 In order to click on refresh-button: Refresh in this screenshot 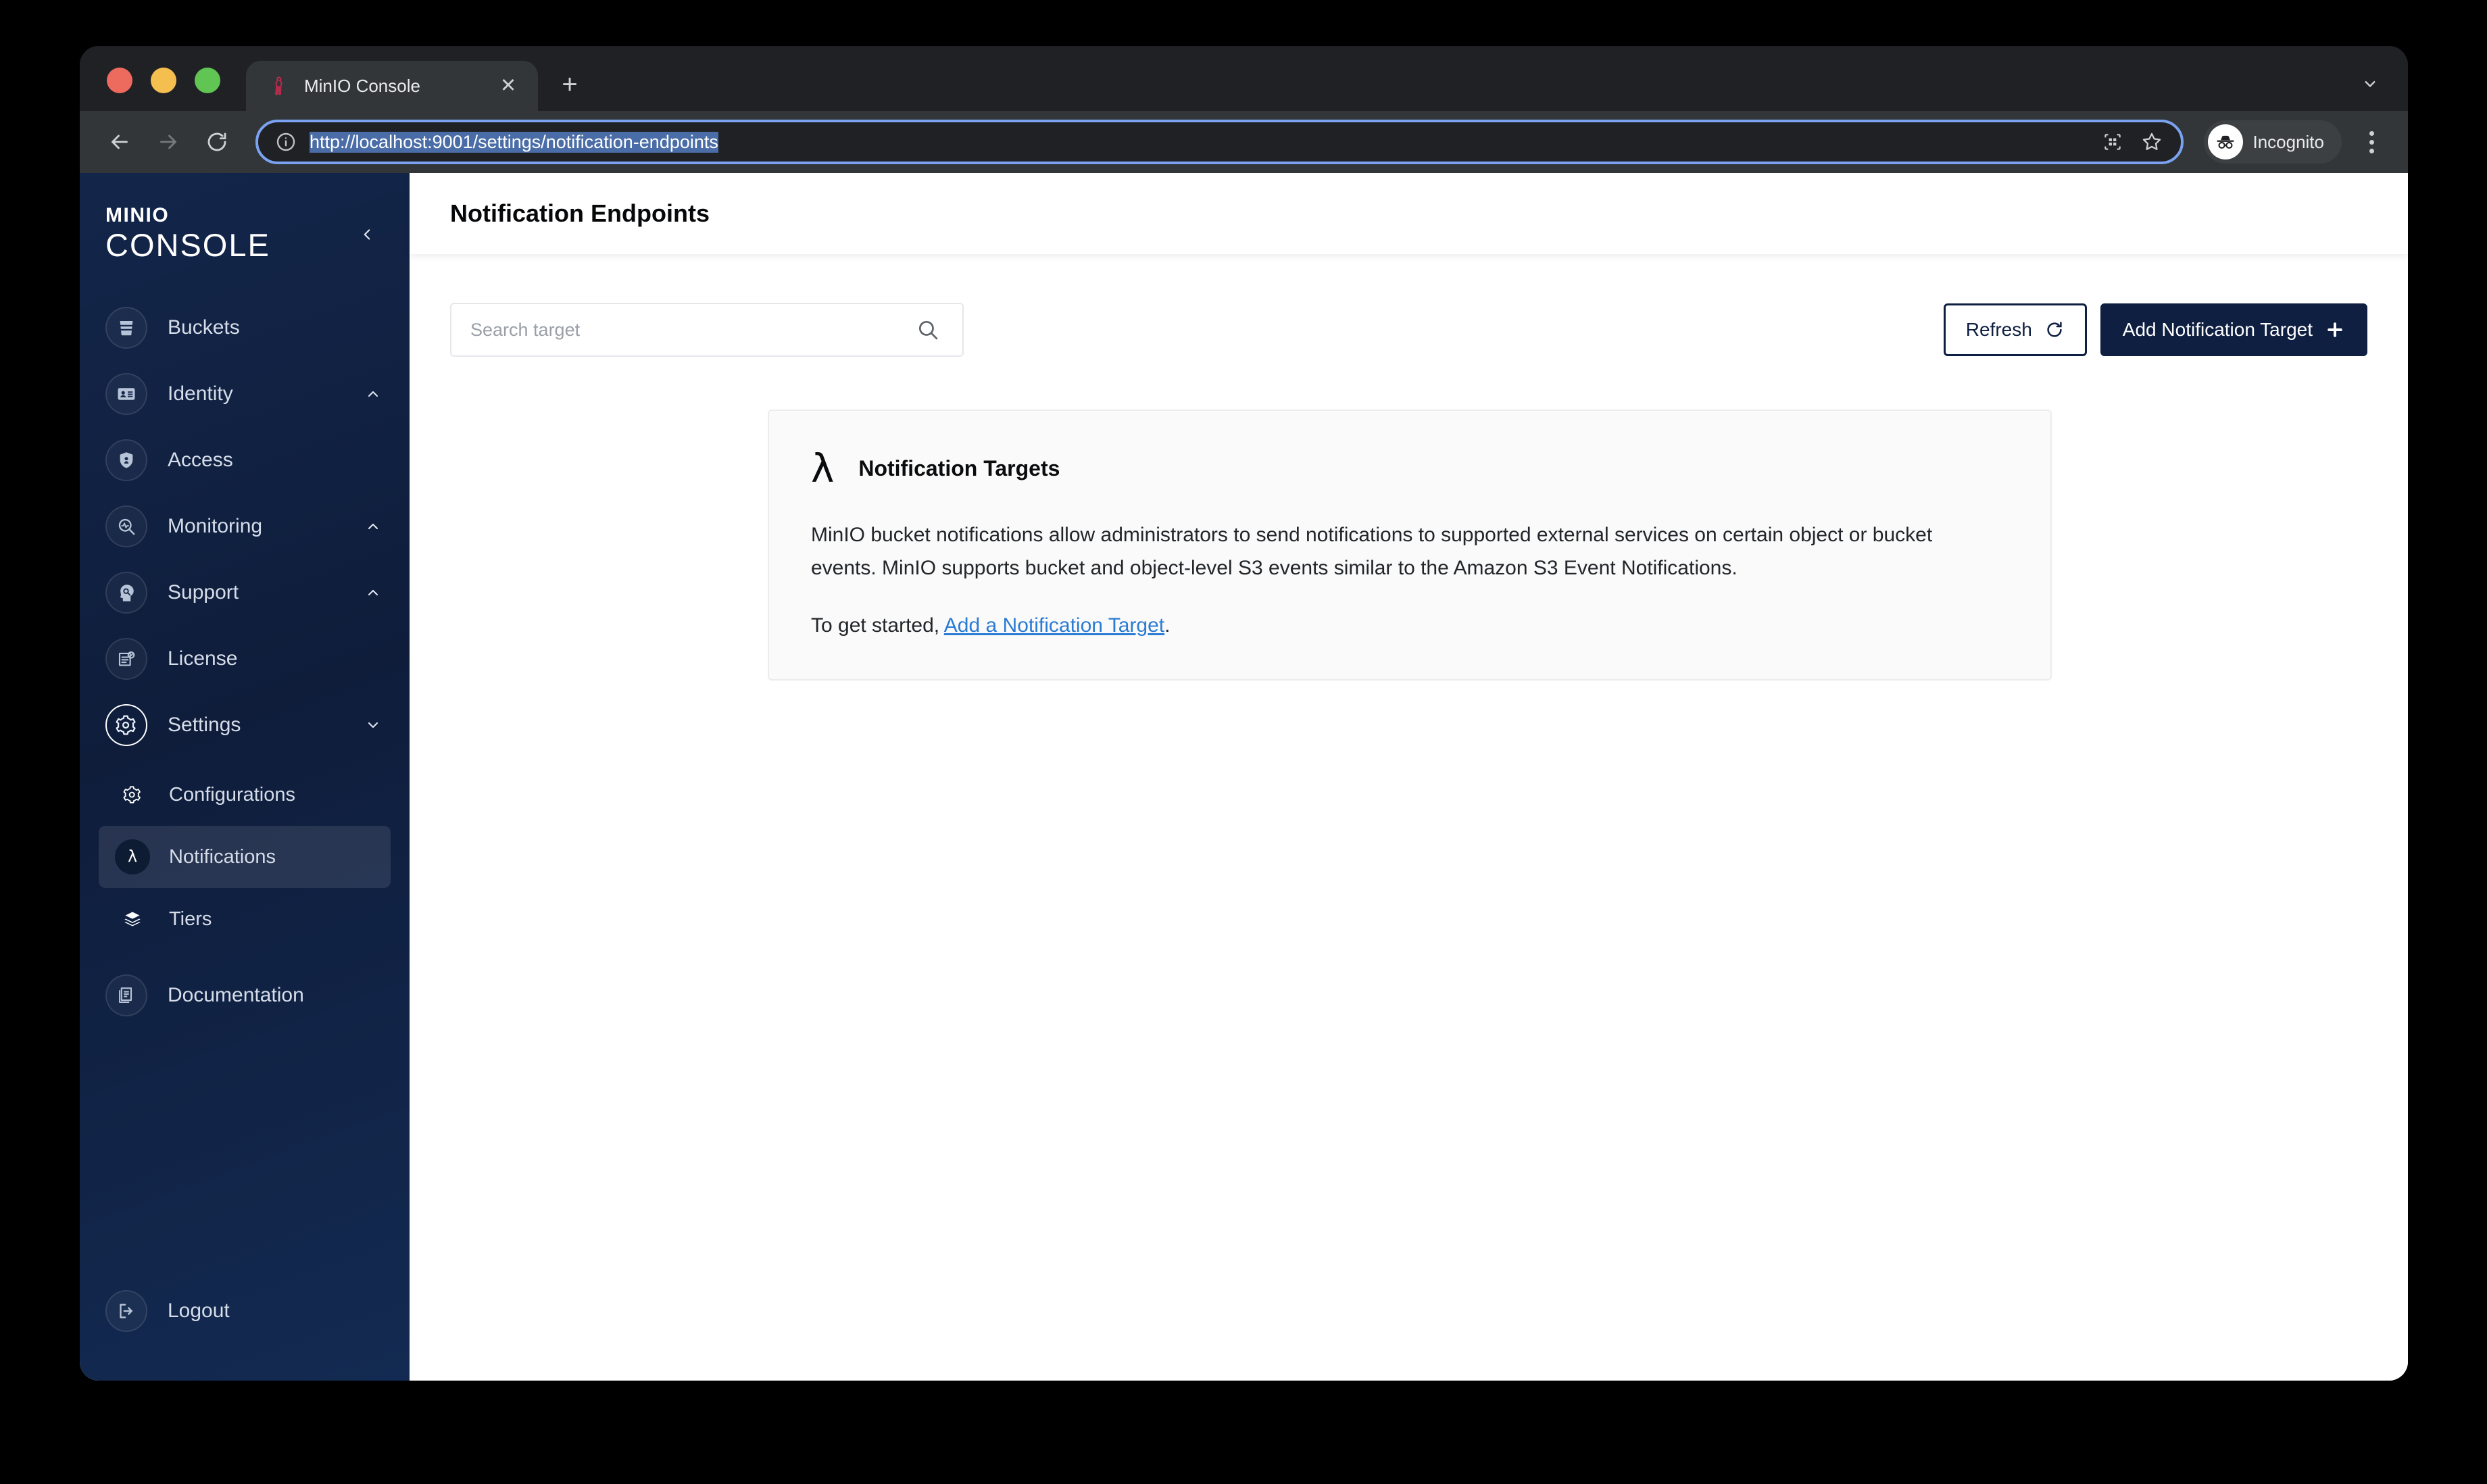, I will do `click(2015, 329)`.